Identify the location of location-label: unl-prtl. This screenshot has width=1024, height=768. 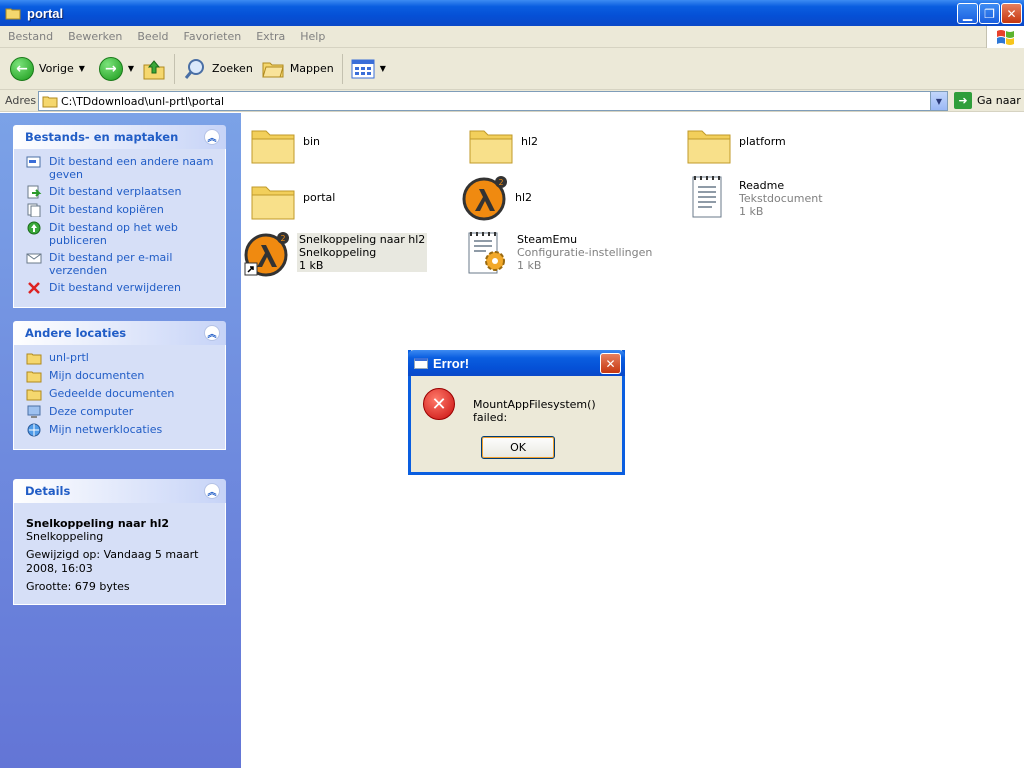
(69, 357).